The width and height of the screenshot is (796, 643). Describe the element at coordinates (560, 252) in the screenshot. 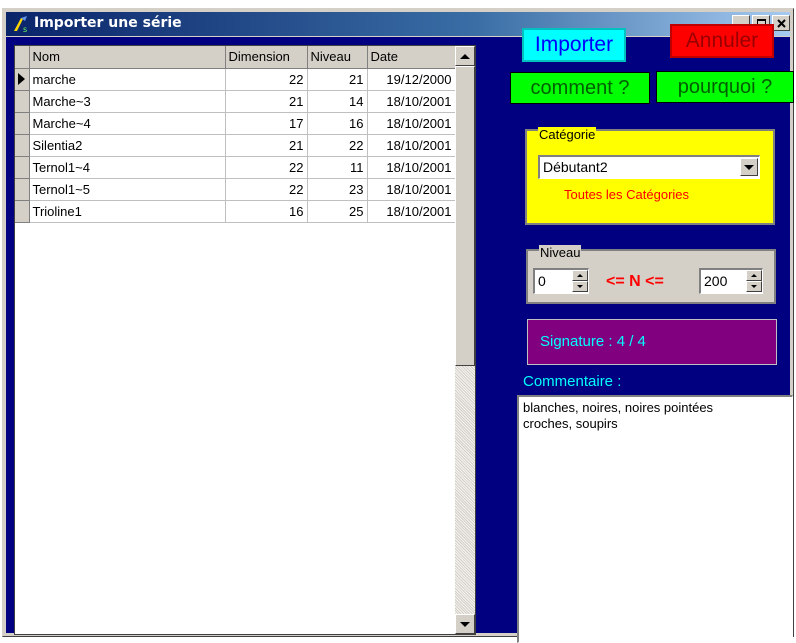

I see `level-label: Niveau` at that location.